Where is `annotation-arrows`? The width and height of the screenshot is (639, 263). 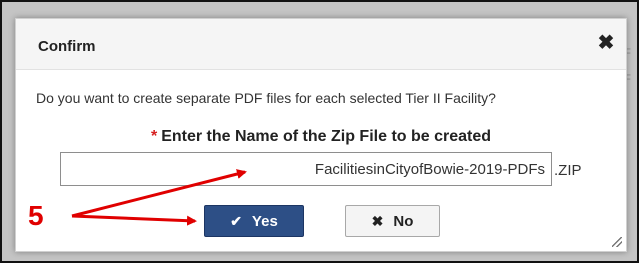
annotation-arrows is located at coordinates (159, 197).